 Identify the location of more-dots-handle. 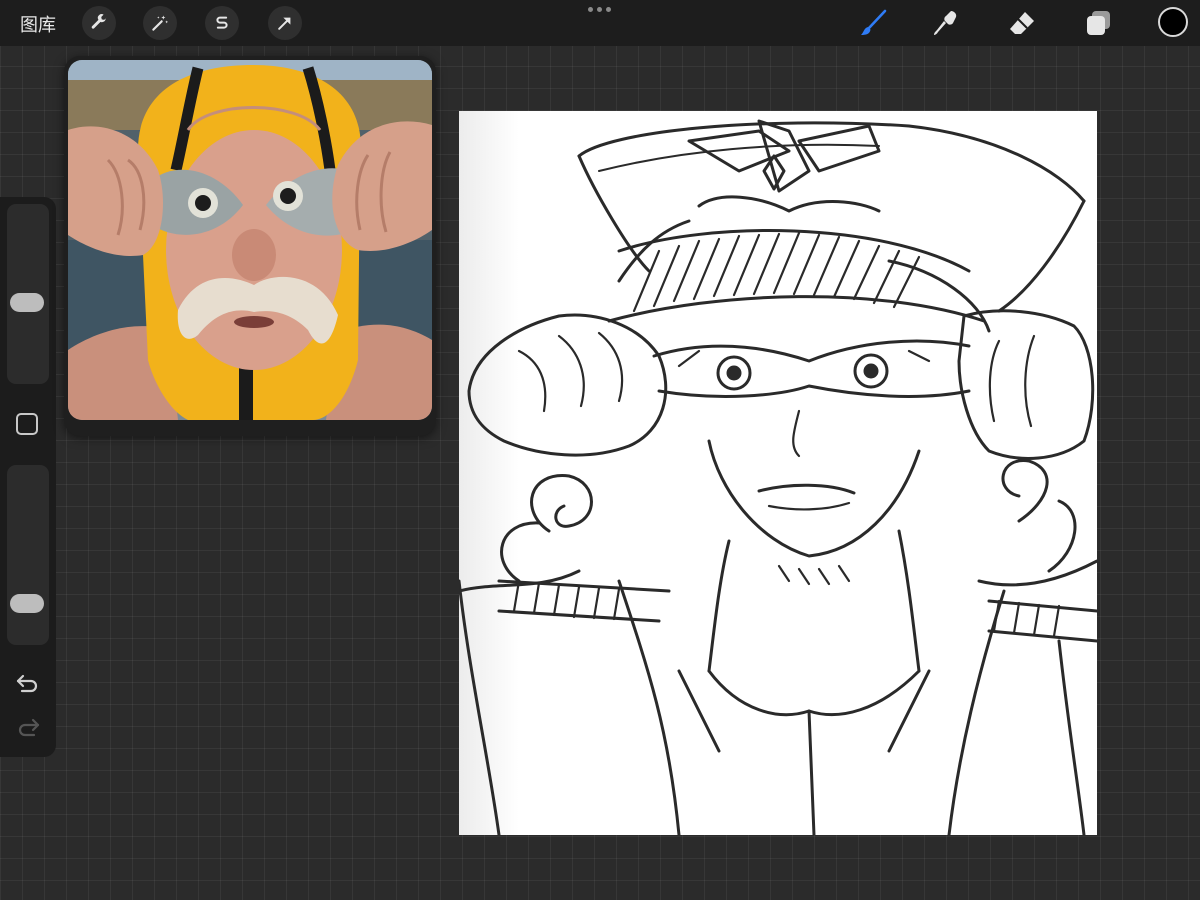
(599, 9).